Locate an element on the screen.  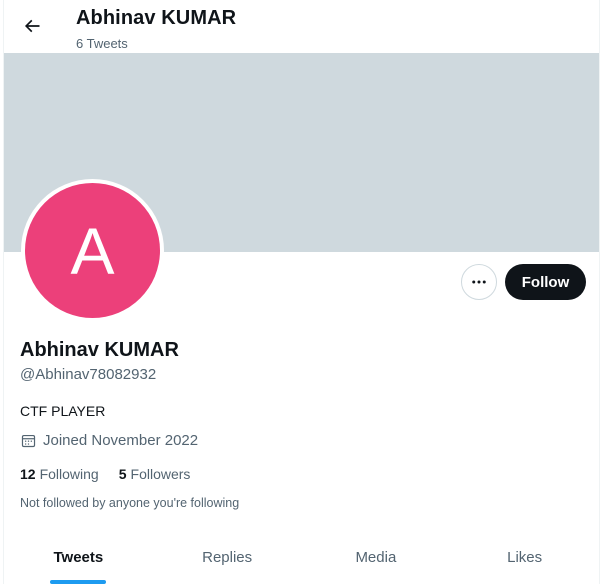
tab-likes: Likes is located at coordinates (524, 558).